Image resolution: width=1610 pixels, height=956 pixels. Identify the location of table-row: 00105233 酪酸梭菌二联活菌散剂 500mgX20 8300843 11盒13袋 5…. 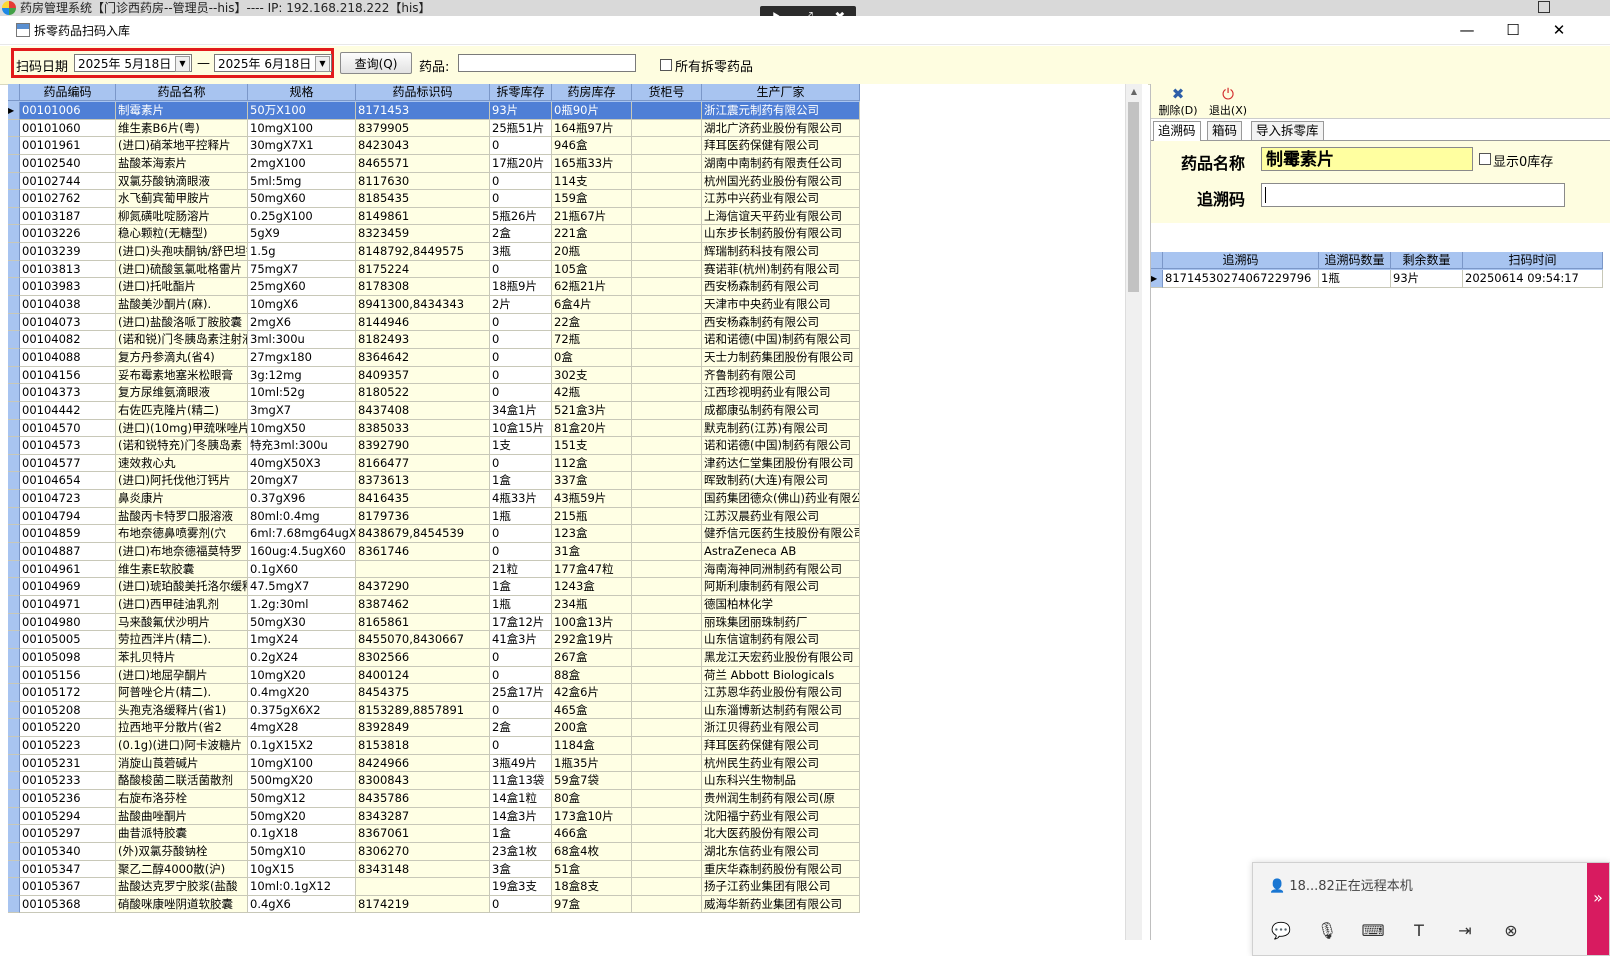
(434, 781).